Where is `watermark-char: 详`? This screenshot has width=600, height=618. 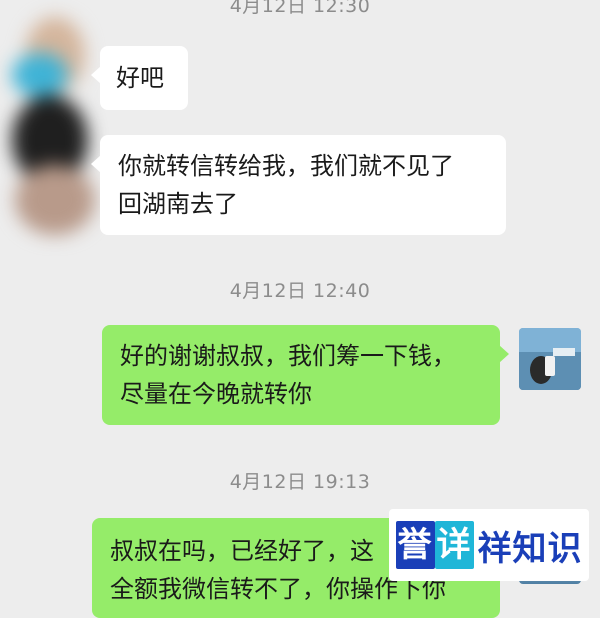
watermark-char: 详 is located at coordinates (454, 545).